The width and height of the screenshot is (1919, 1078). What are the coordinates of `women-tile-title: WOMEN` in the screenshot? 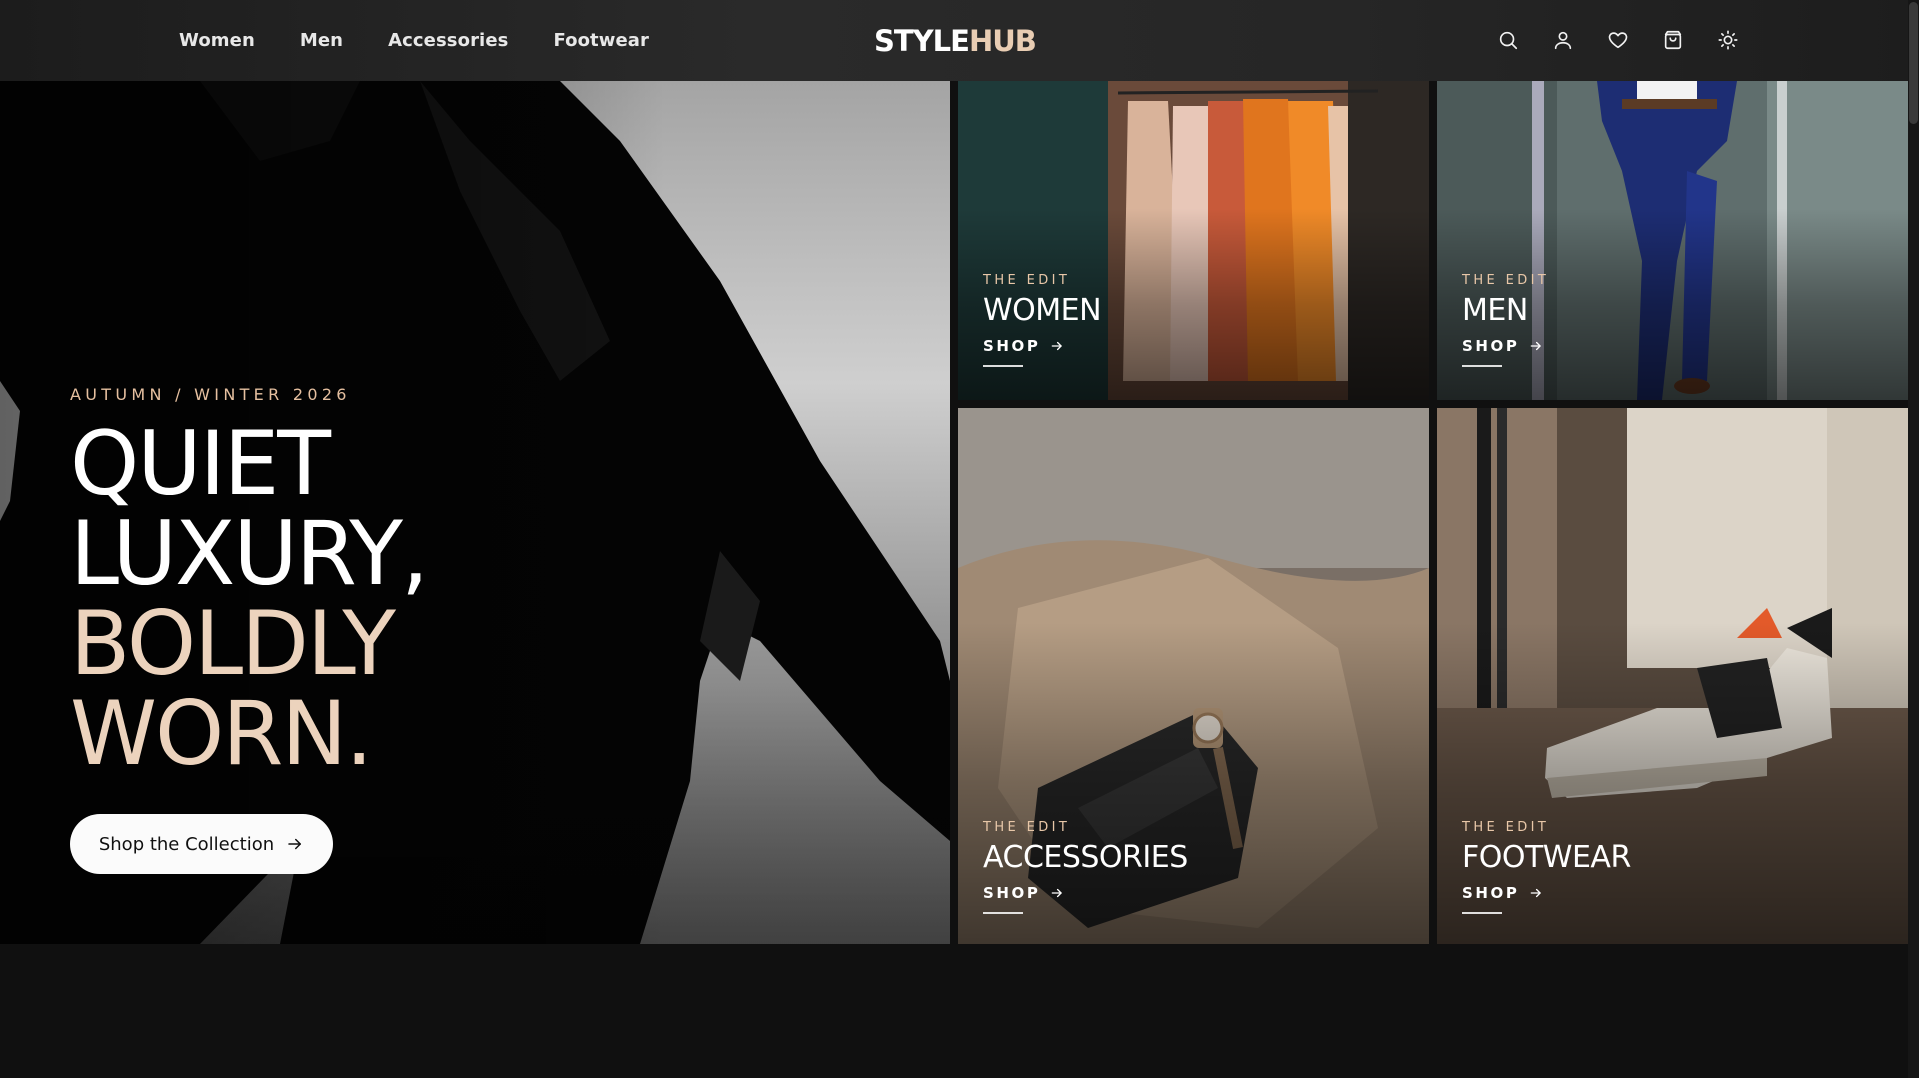 It's located at (1042, 310).